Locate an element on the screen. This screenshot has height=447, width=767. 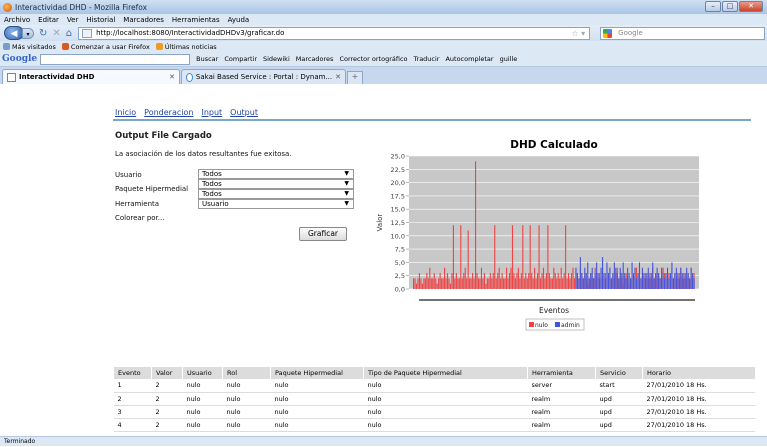
menu-ver: Ver is located at coordinates (72, 20).